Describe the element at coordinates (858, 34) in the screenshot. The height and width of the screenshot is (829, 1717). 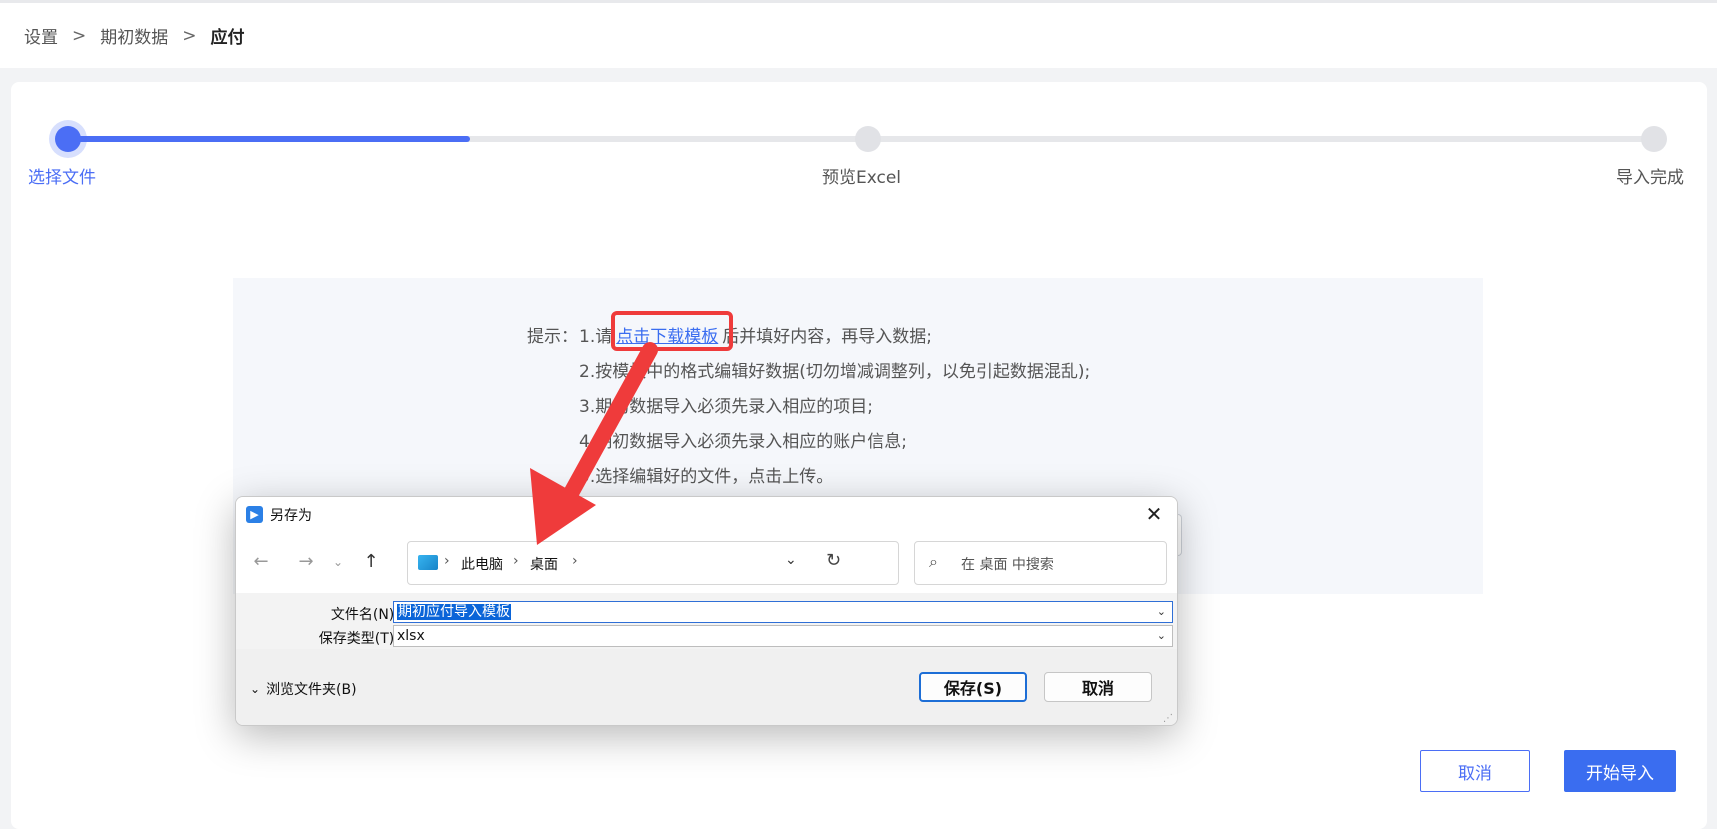
I see `top-bar: 设置 > 期初数据 > 应付` at that location.